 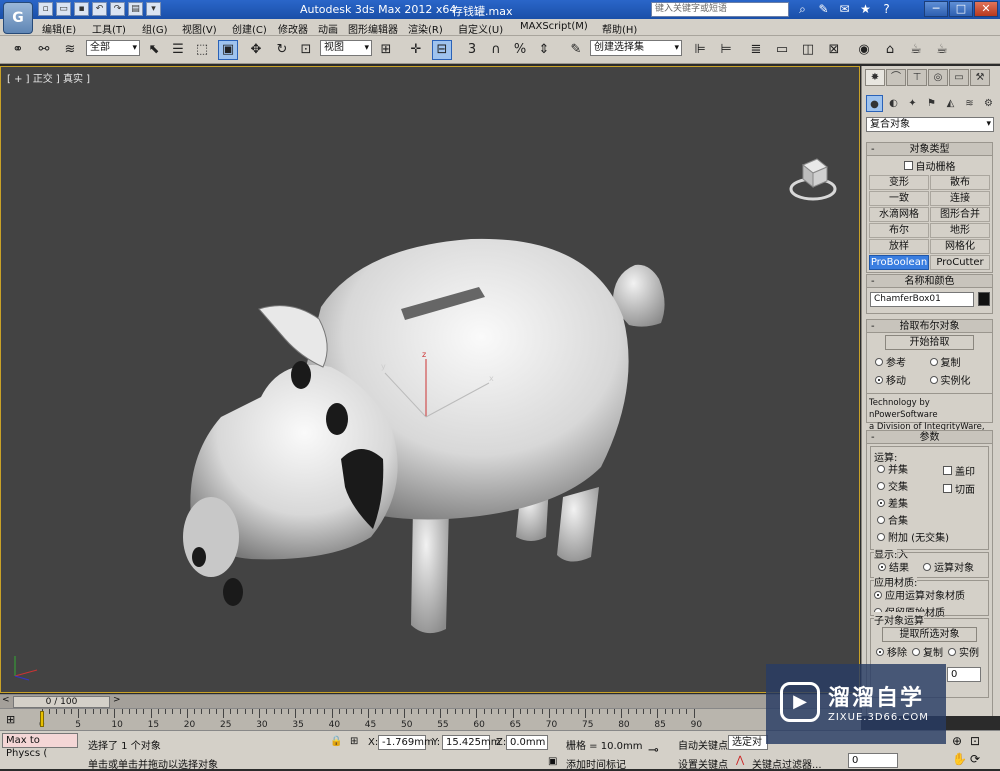 I want to click on subscription-icon: ✎, so click(x=823, y=9).